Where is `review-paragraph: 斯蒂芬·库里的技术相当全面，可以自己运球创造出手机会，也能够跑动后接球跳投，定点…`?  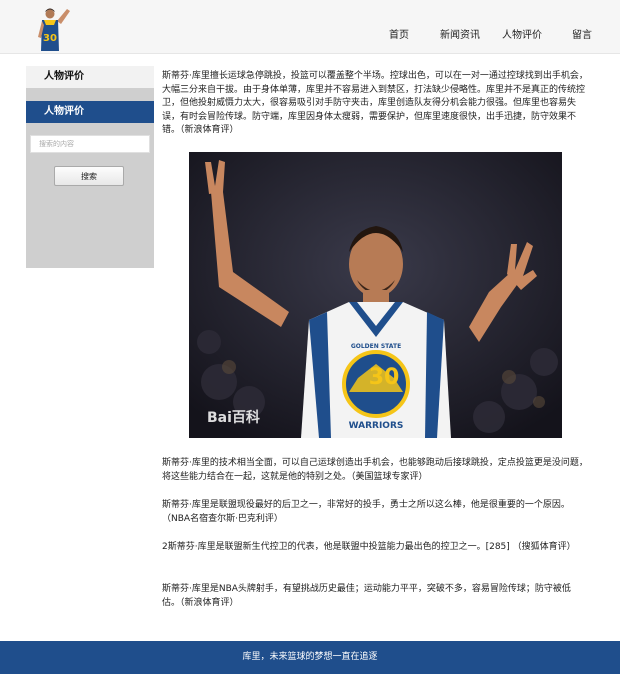 review-paragraph: 斯蒂芬·库里的技术相当全面，可以自己运球创造出手机会，也能够跑动后接球跳投，定点… is located at coordinates (375, 470).